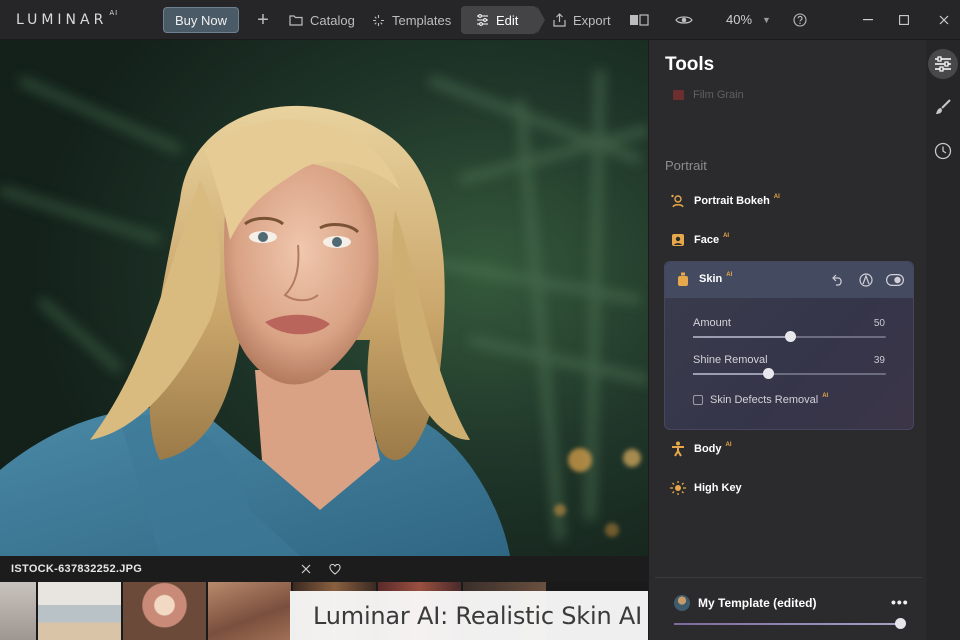 The width and height of the screenshot is (960, 640). I want to click on tab-templates: Templates, so click(411, 20).